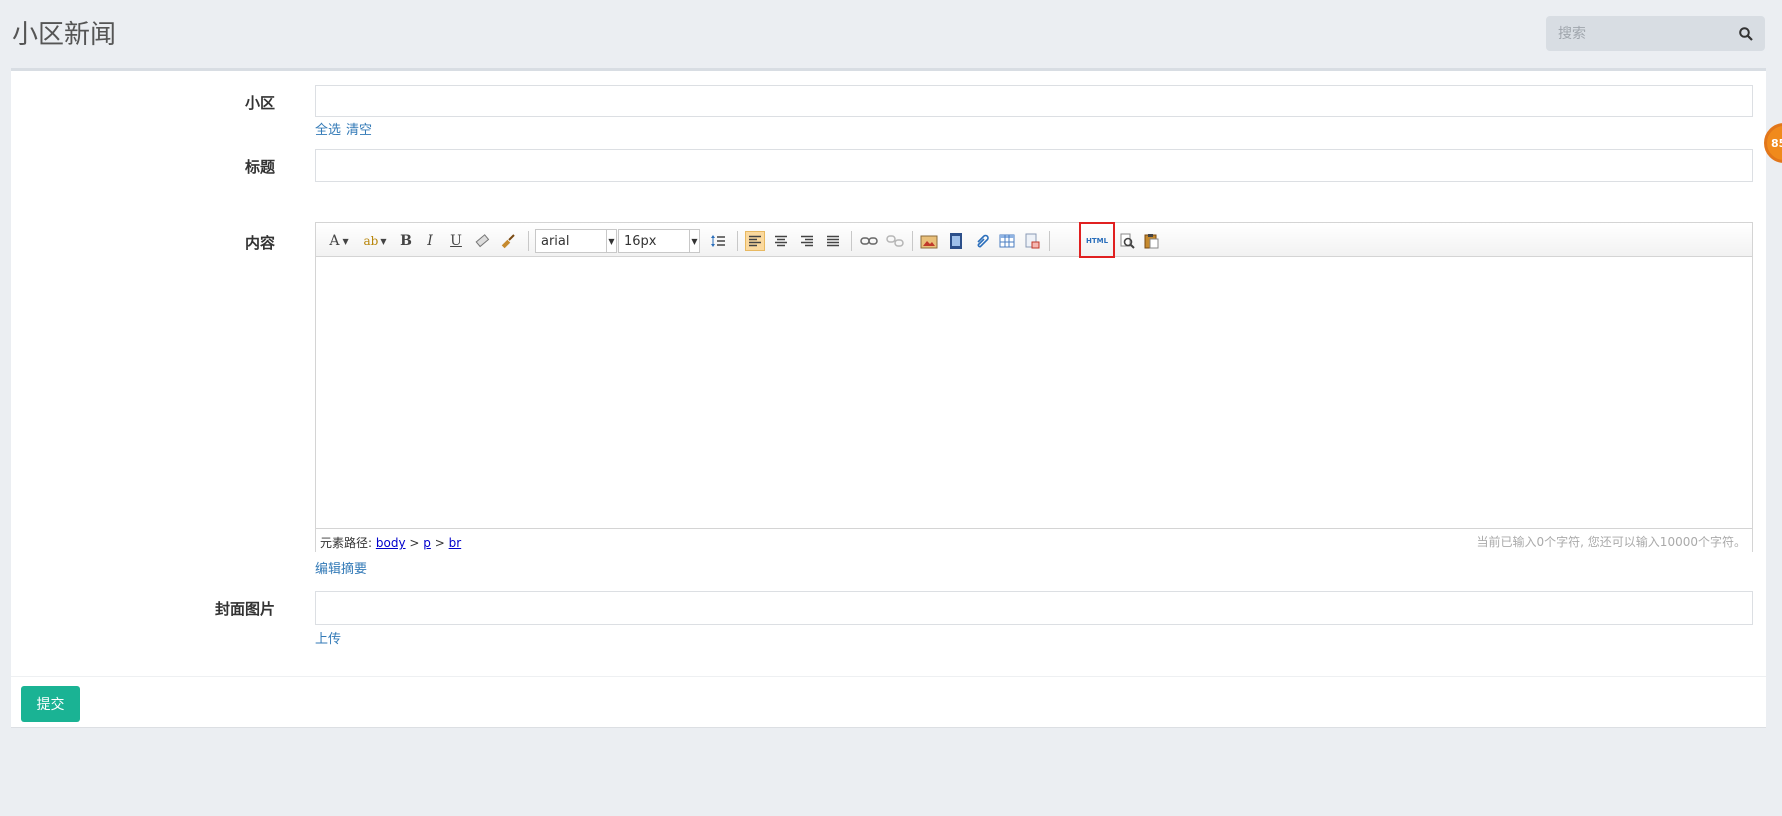  Describe the element at coordinates (1773, 143) in the screenshot. I see `floating-badge: 85` at that location.